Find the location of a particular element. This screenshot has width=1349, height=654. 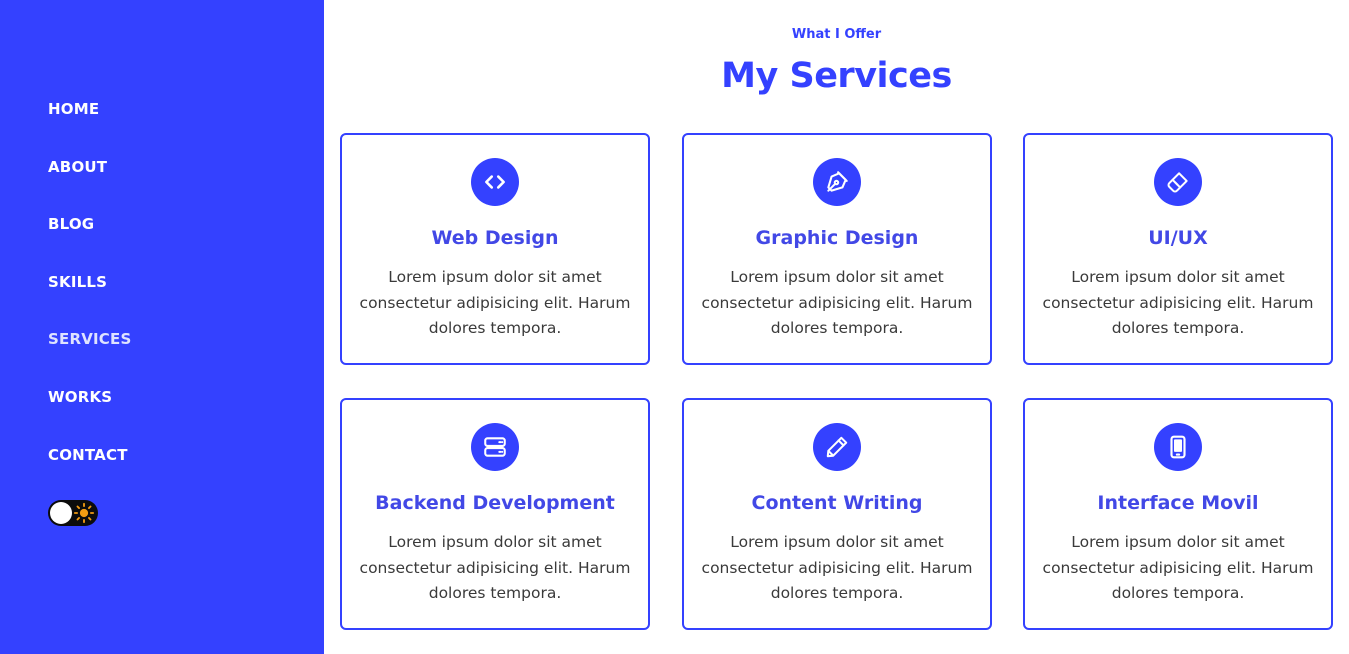

nav-item-home: HOME is located at coordinates (89, 109).